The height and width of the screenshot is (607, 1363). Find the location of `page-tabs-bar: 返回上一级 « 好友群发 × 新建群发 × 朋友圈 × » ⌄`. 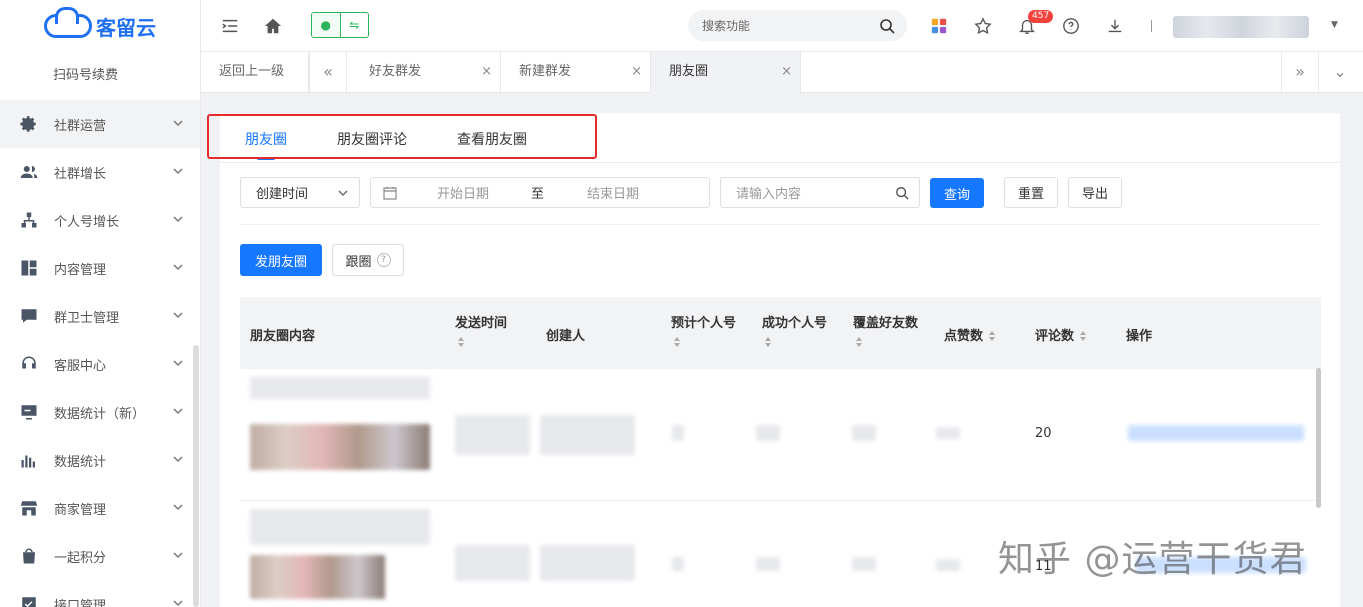

page-tabs-bar: 返回上一级 « 好友群发 × 新建群发 × 朋友圈 × » ⌄ is located at coordinates (782, 72).